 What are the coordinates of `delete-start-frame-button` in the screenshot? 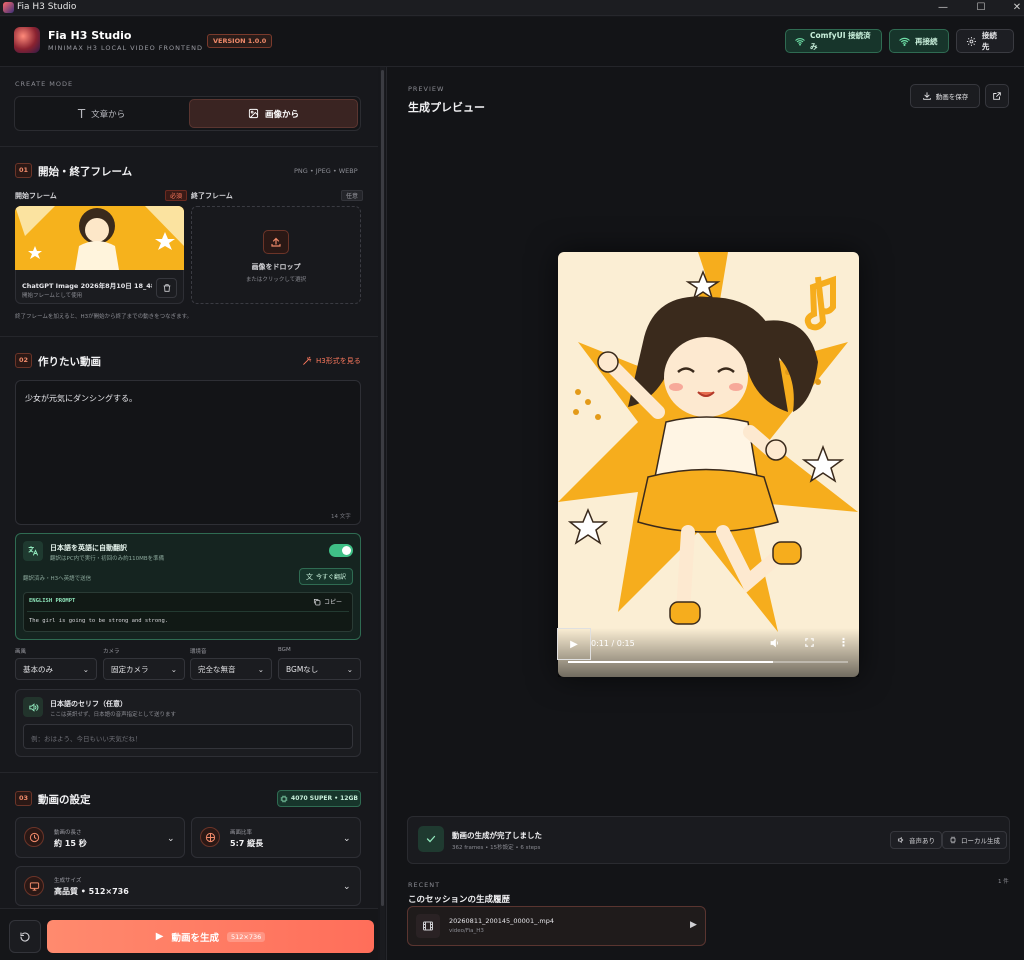 It's located at (166, 288).